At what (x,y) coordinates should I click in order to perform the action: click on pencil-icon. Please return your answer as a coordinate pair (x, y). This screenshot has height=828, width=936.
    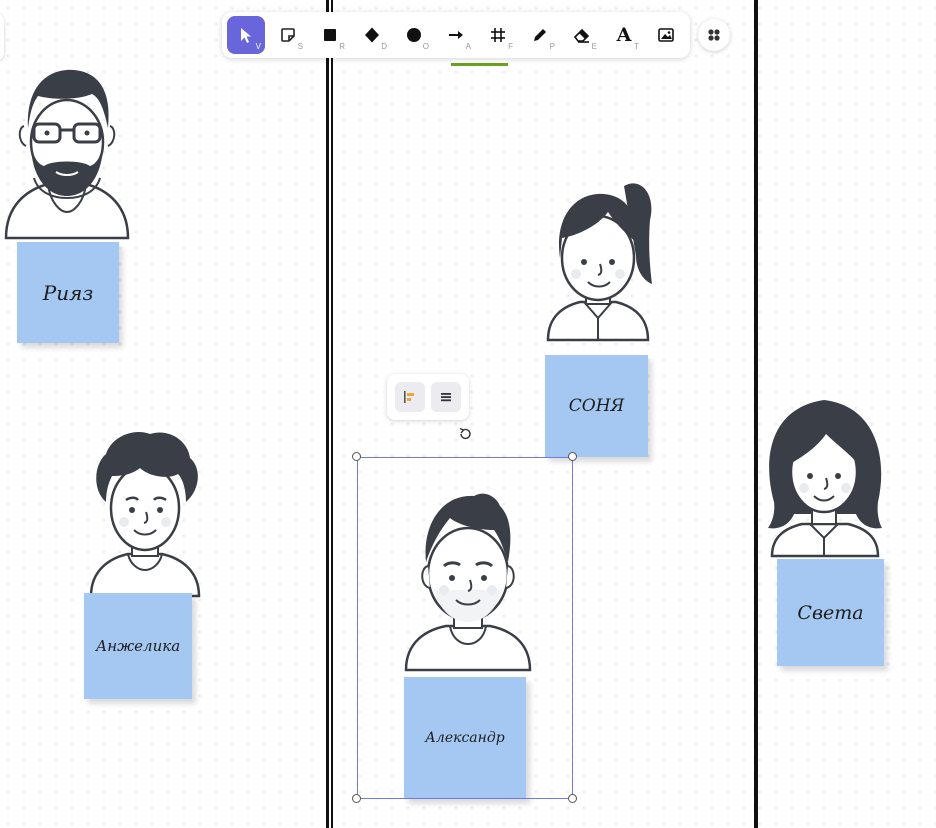
    Looking at the image, I should click on (540, 35).